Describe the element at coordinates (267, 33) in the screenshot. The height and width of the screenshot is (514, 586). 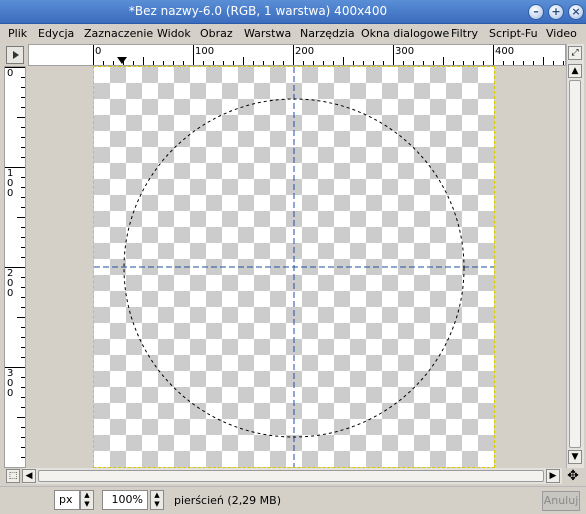
I see `menu-layer: Warstwa` at that location.